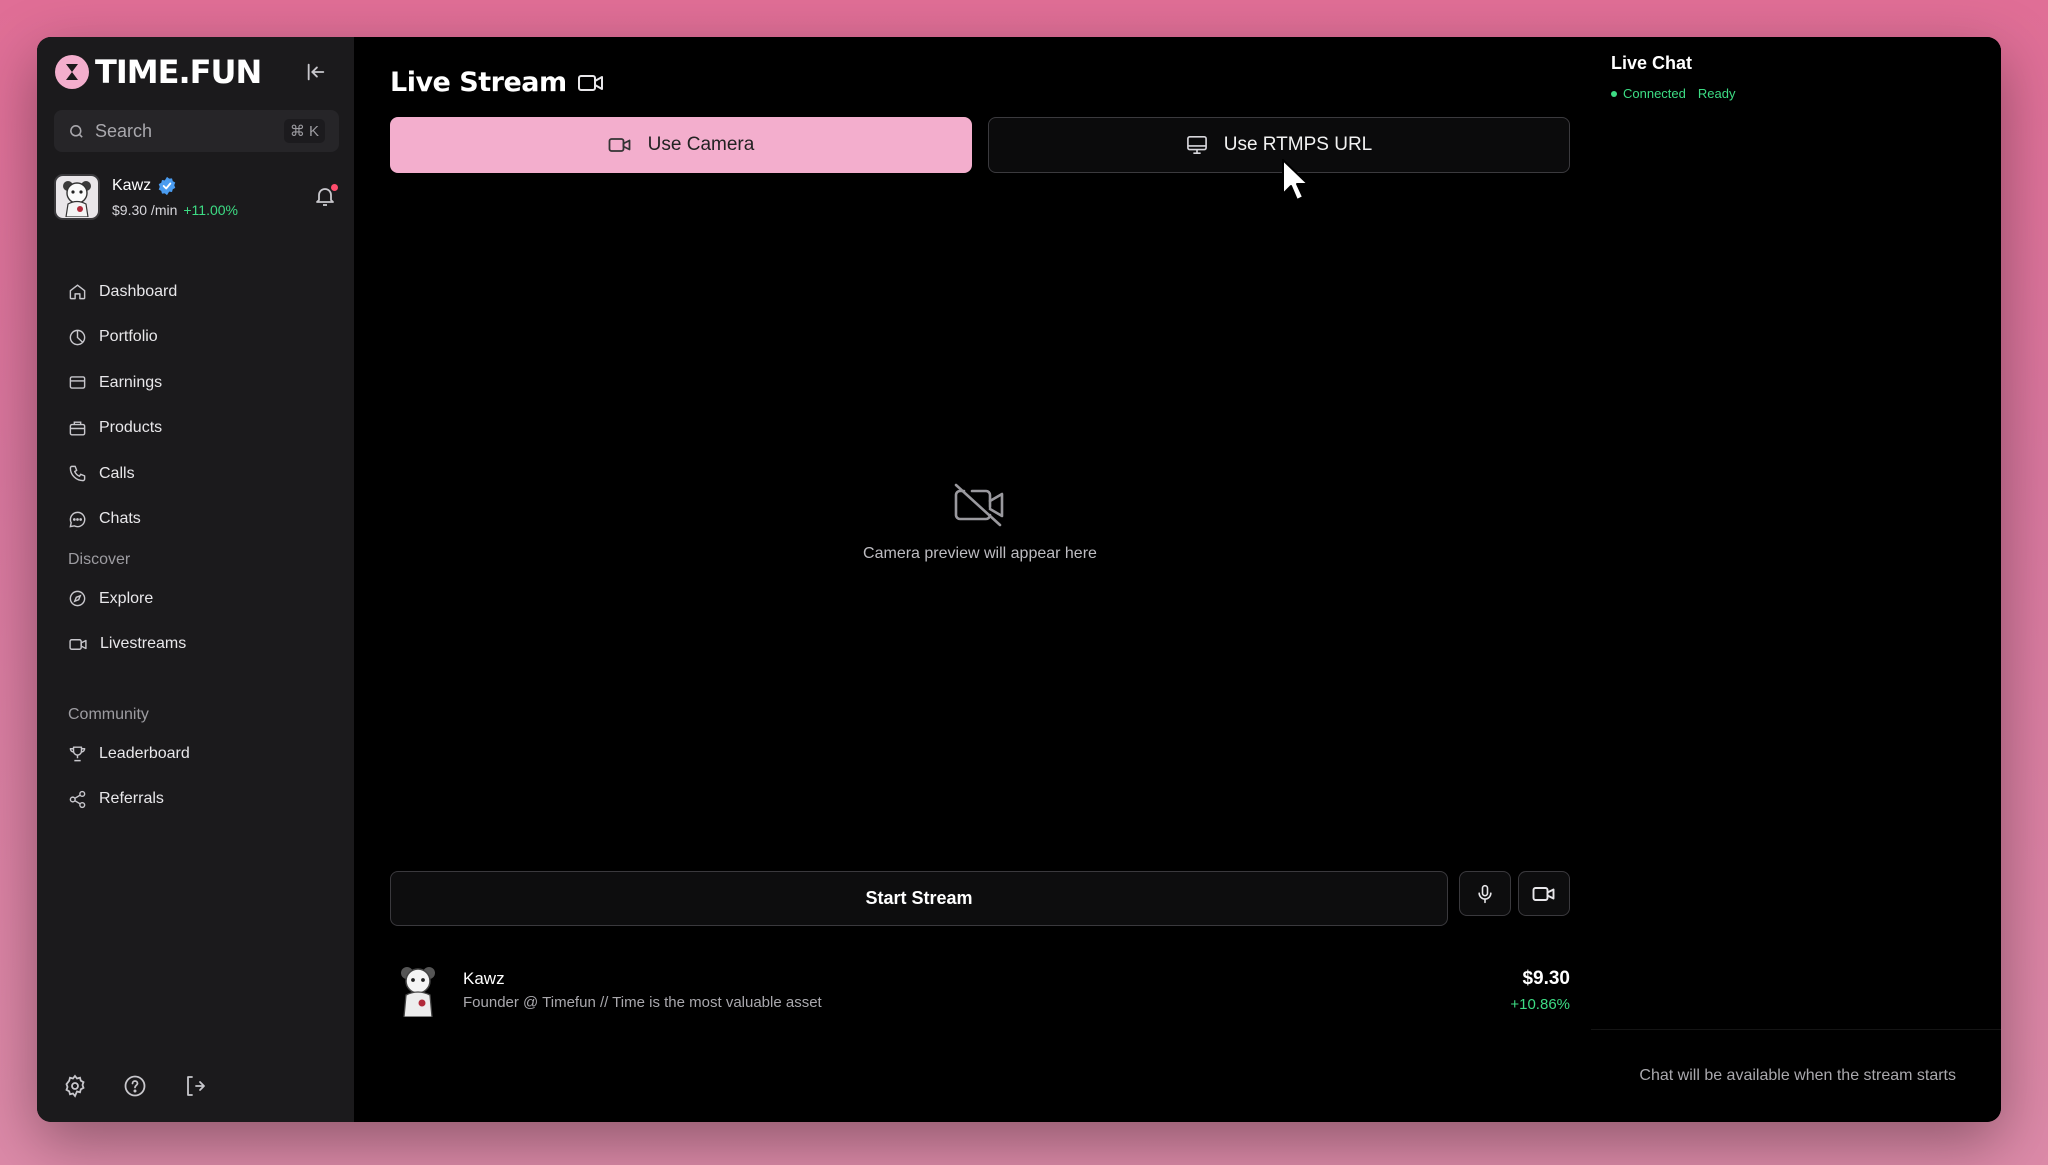  What do you see at coordinates (143, 644) in the screenshot?
I see `sidebar-item-label: Livestreams` at bounding box center [143, 644].